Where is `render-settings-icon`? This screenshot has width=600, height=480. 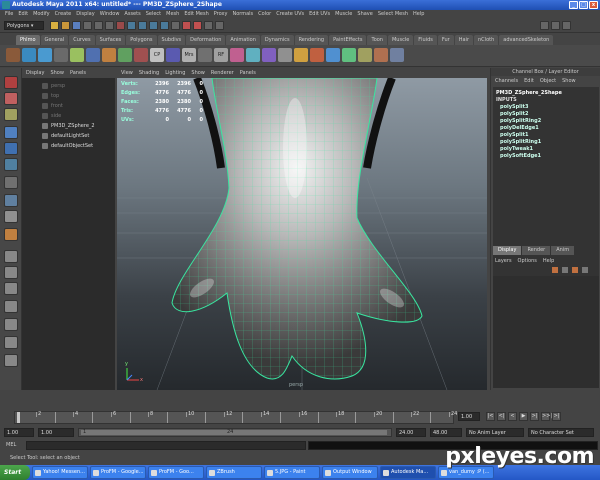
render-settings-icon is located at coordinates (208, 25).